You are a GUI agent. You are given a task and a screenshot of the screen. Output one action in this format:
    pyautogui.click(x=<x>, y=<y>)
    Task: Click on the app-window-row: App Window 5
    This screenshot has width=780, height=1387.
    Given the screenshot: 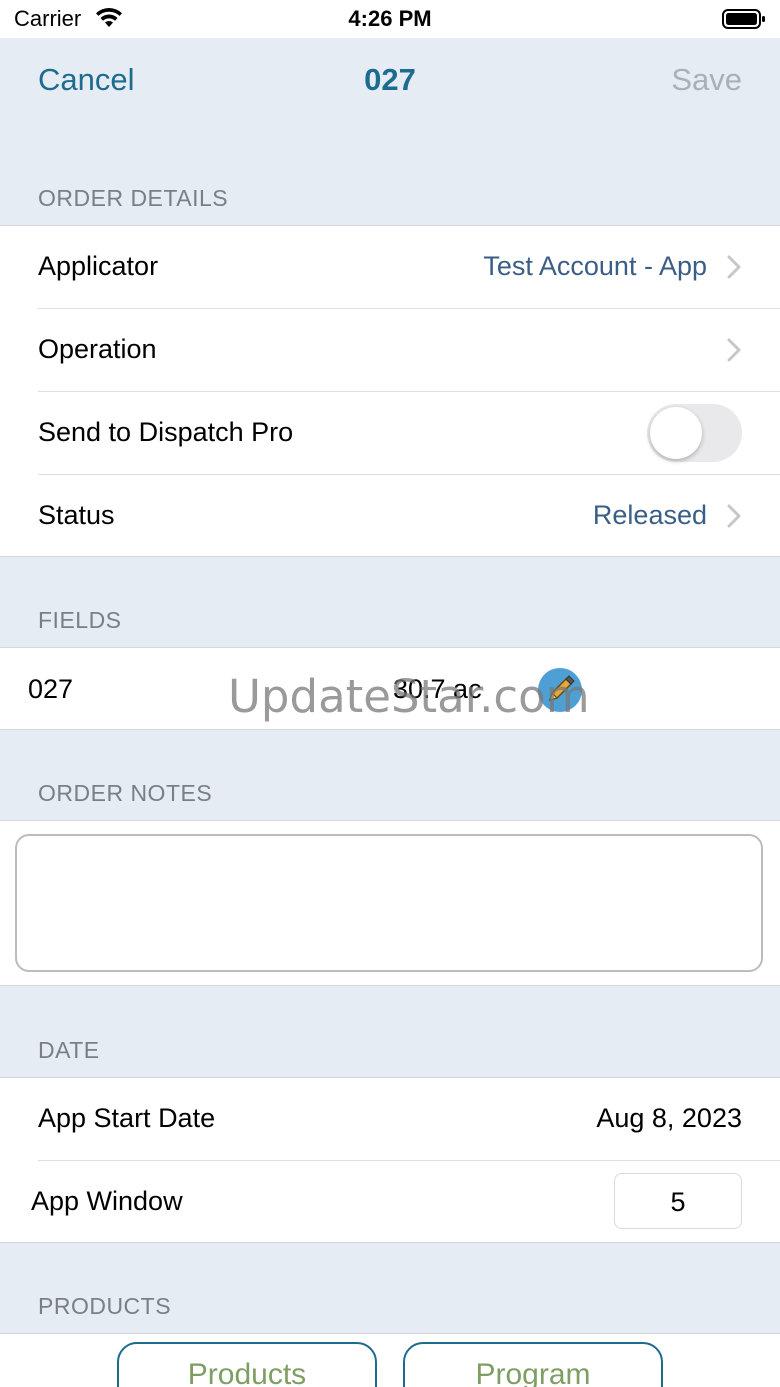 What is the action you would take?
    pyautogui.click(x=390, y=1202)
    